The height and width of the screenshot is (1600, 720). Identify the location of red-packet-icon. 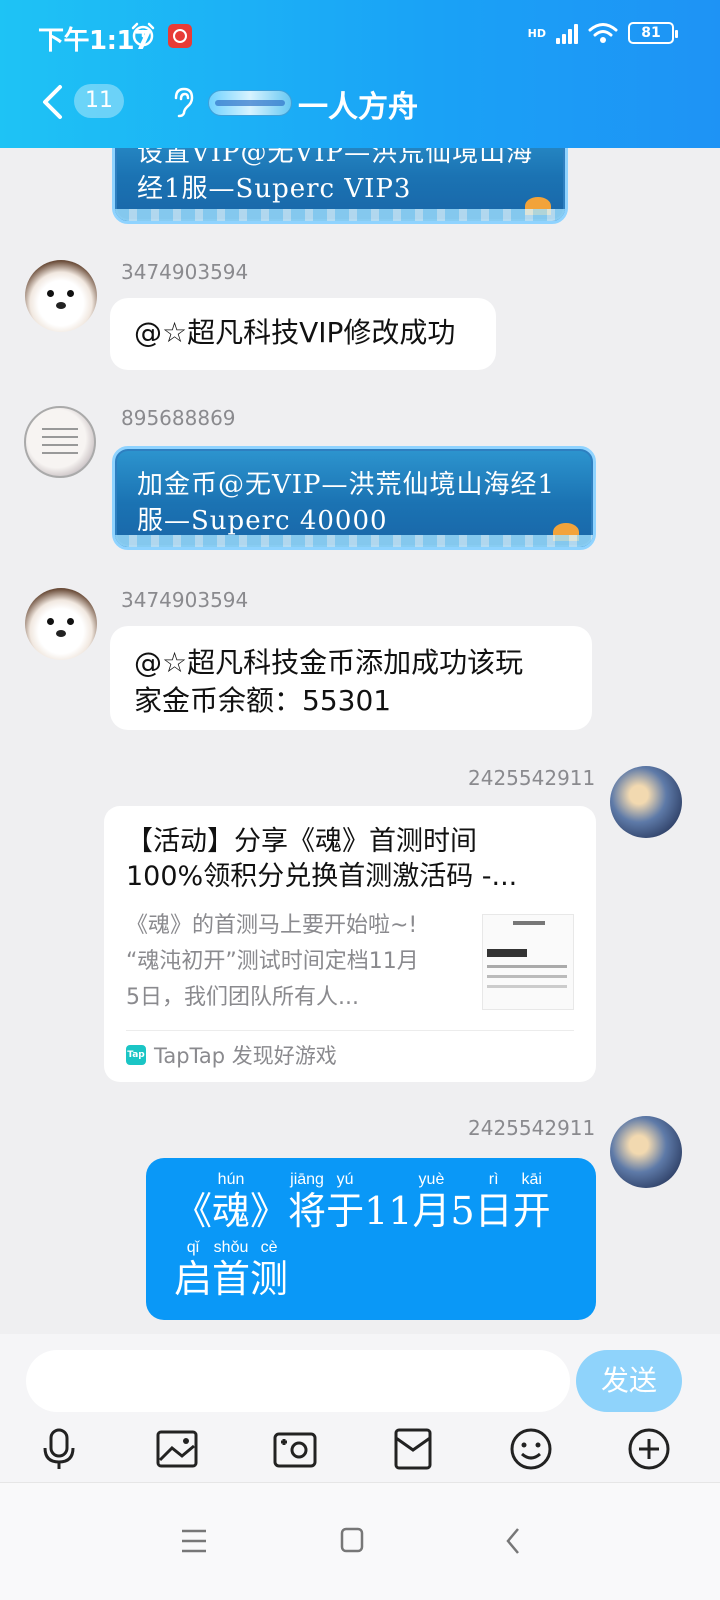
(413, 1449).